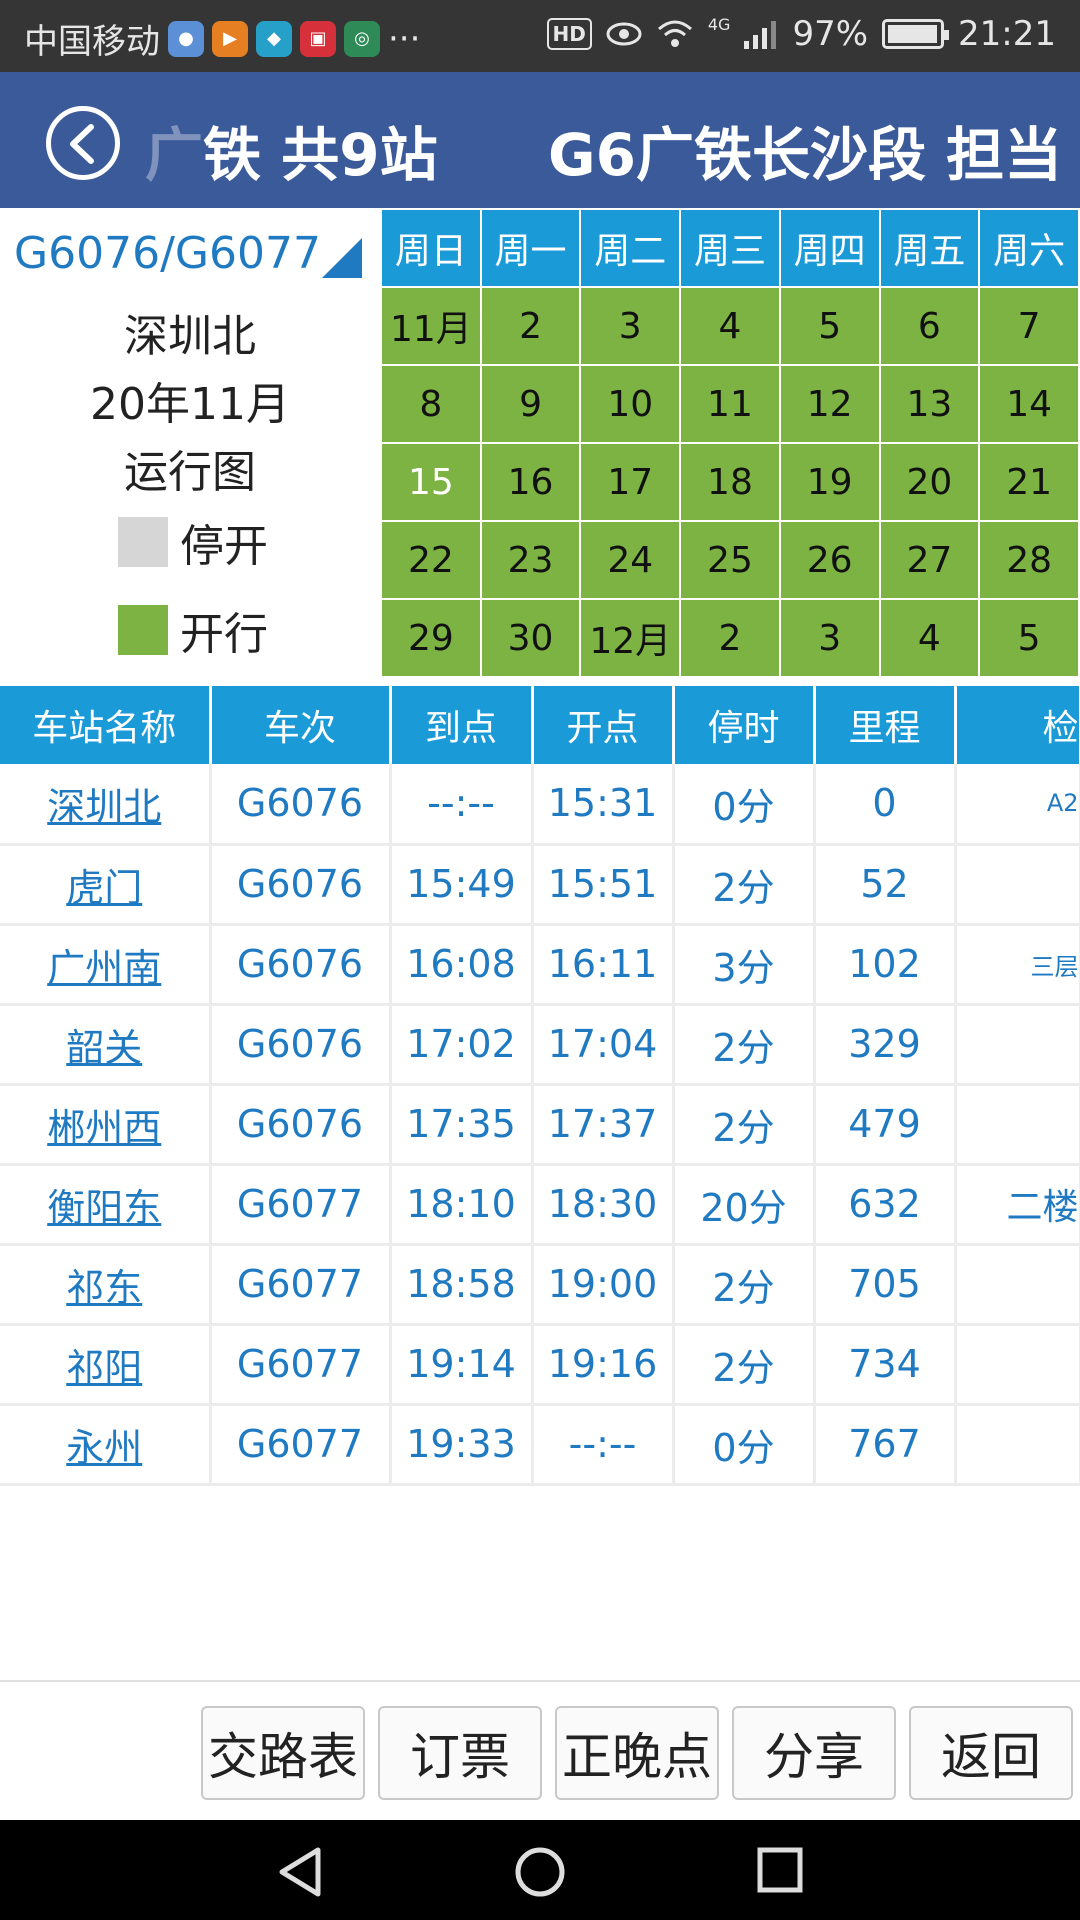 The height and width of the screenshot is (1920, 1080). I want to click on action-bar: 交路表 订票 正晚点 分享 返回, so click(540, 1750).